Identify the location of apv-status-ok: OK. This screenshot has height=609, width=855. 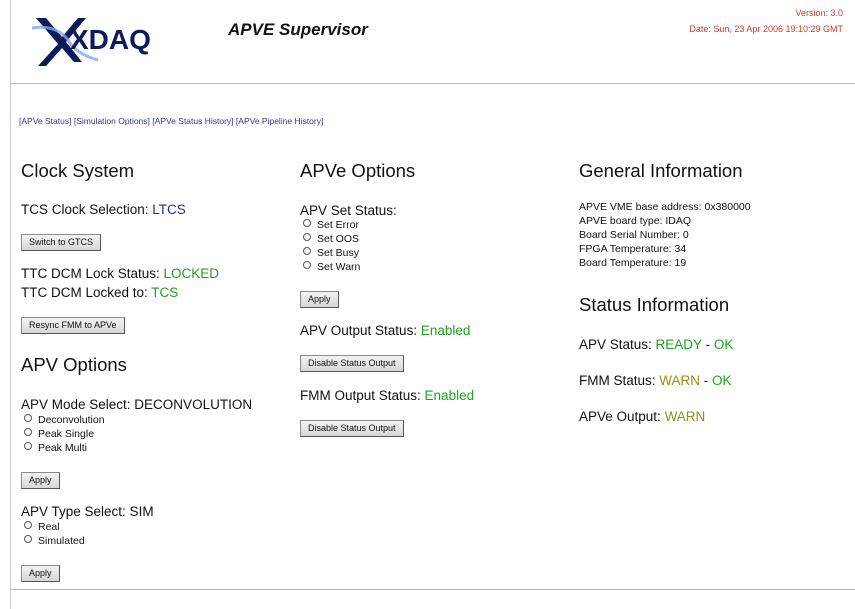
(723, 344).